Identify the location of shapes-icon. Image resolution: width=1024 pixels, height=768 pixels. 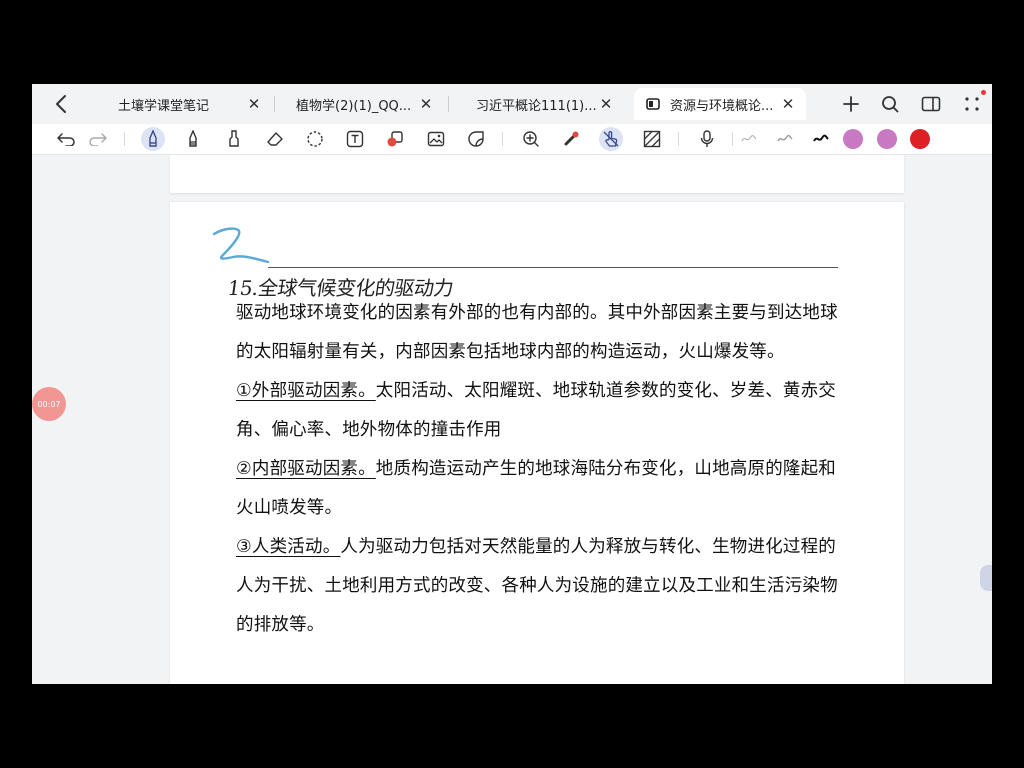
(395, 139).